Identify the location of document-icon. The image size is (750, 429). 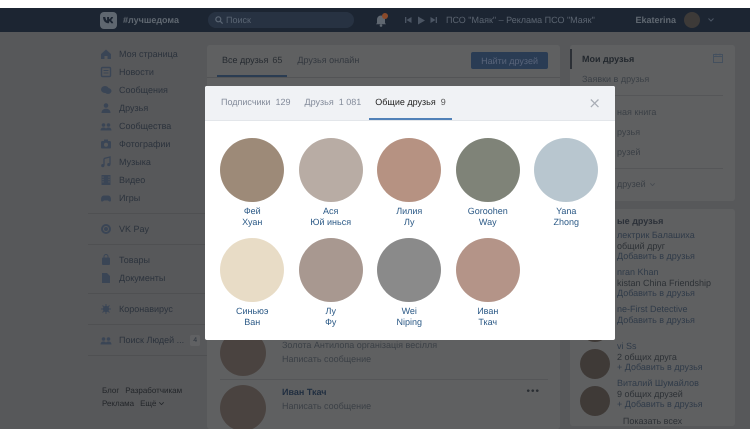
(106, 278).